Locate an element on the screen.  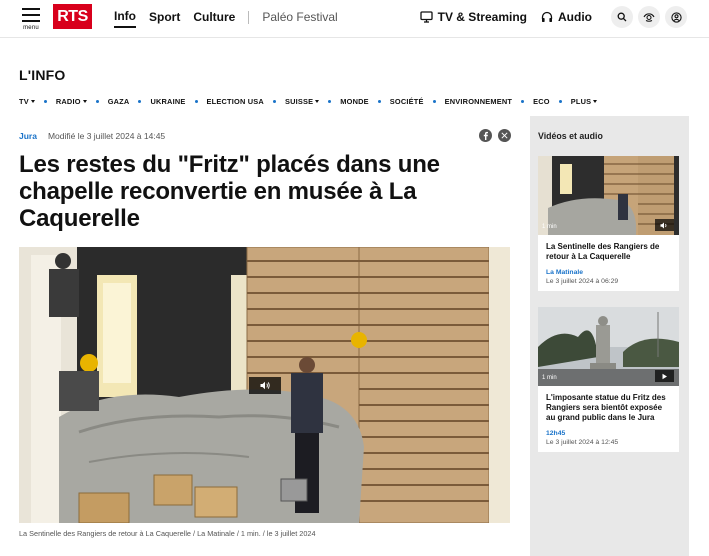
headphones-icon is located at coordinates (547, 16).